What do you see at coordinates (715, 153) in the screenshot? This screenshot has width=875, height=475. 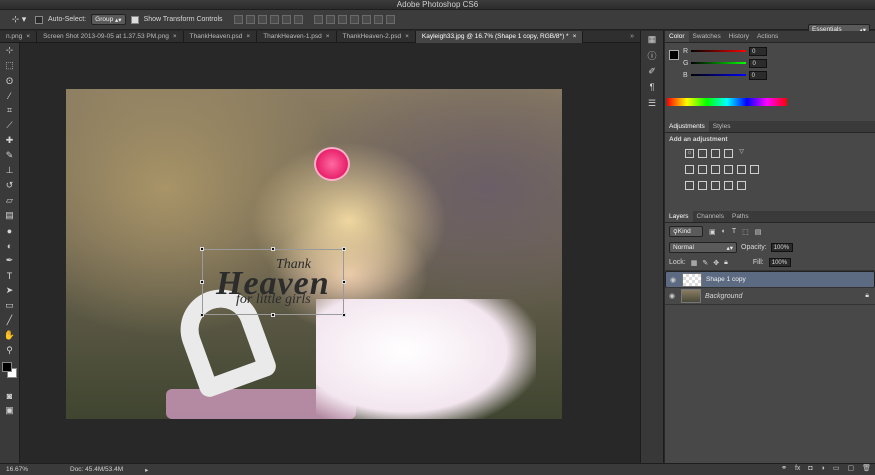 I see `curves-icon` at bounding box center [715, 153].